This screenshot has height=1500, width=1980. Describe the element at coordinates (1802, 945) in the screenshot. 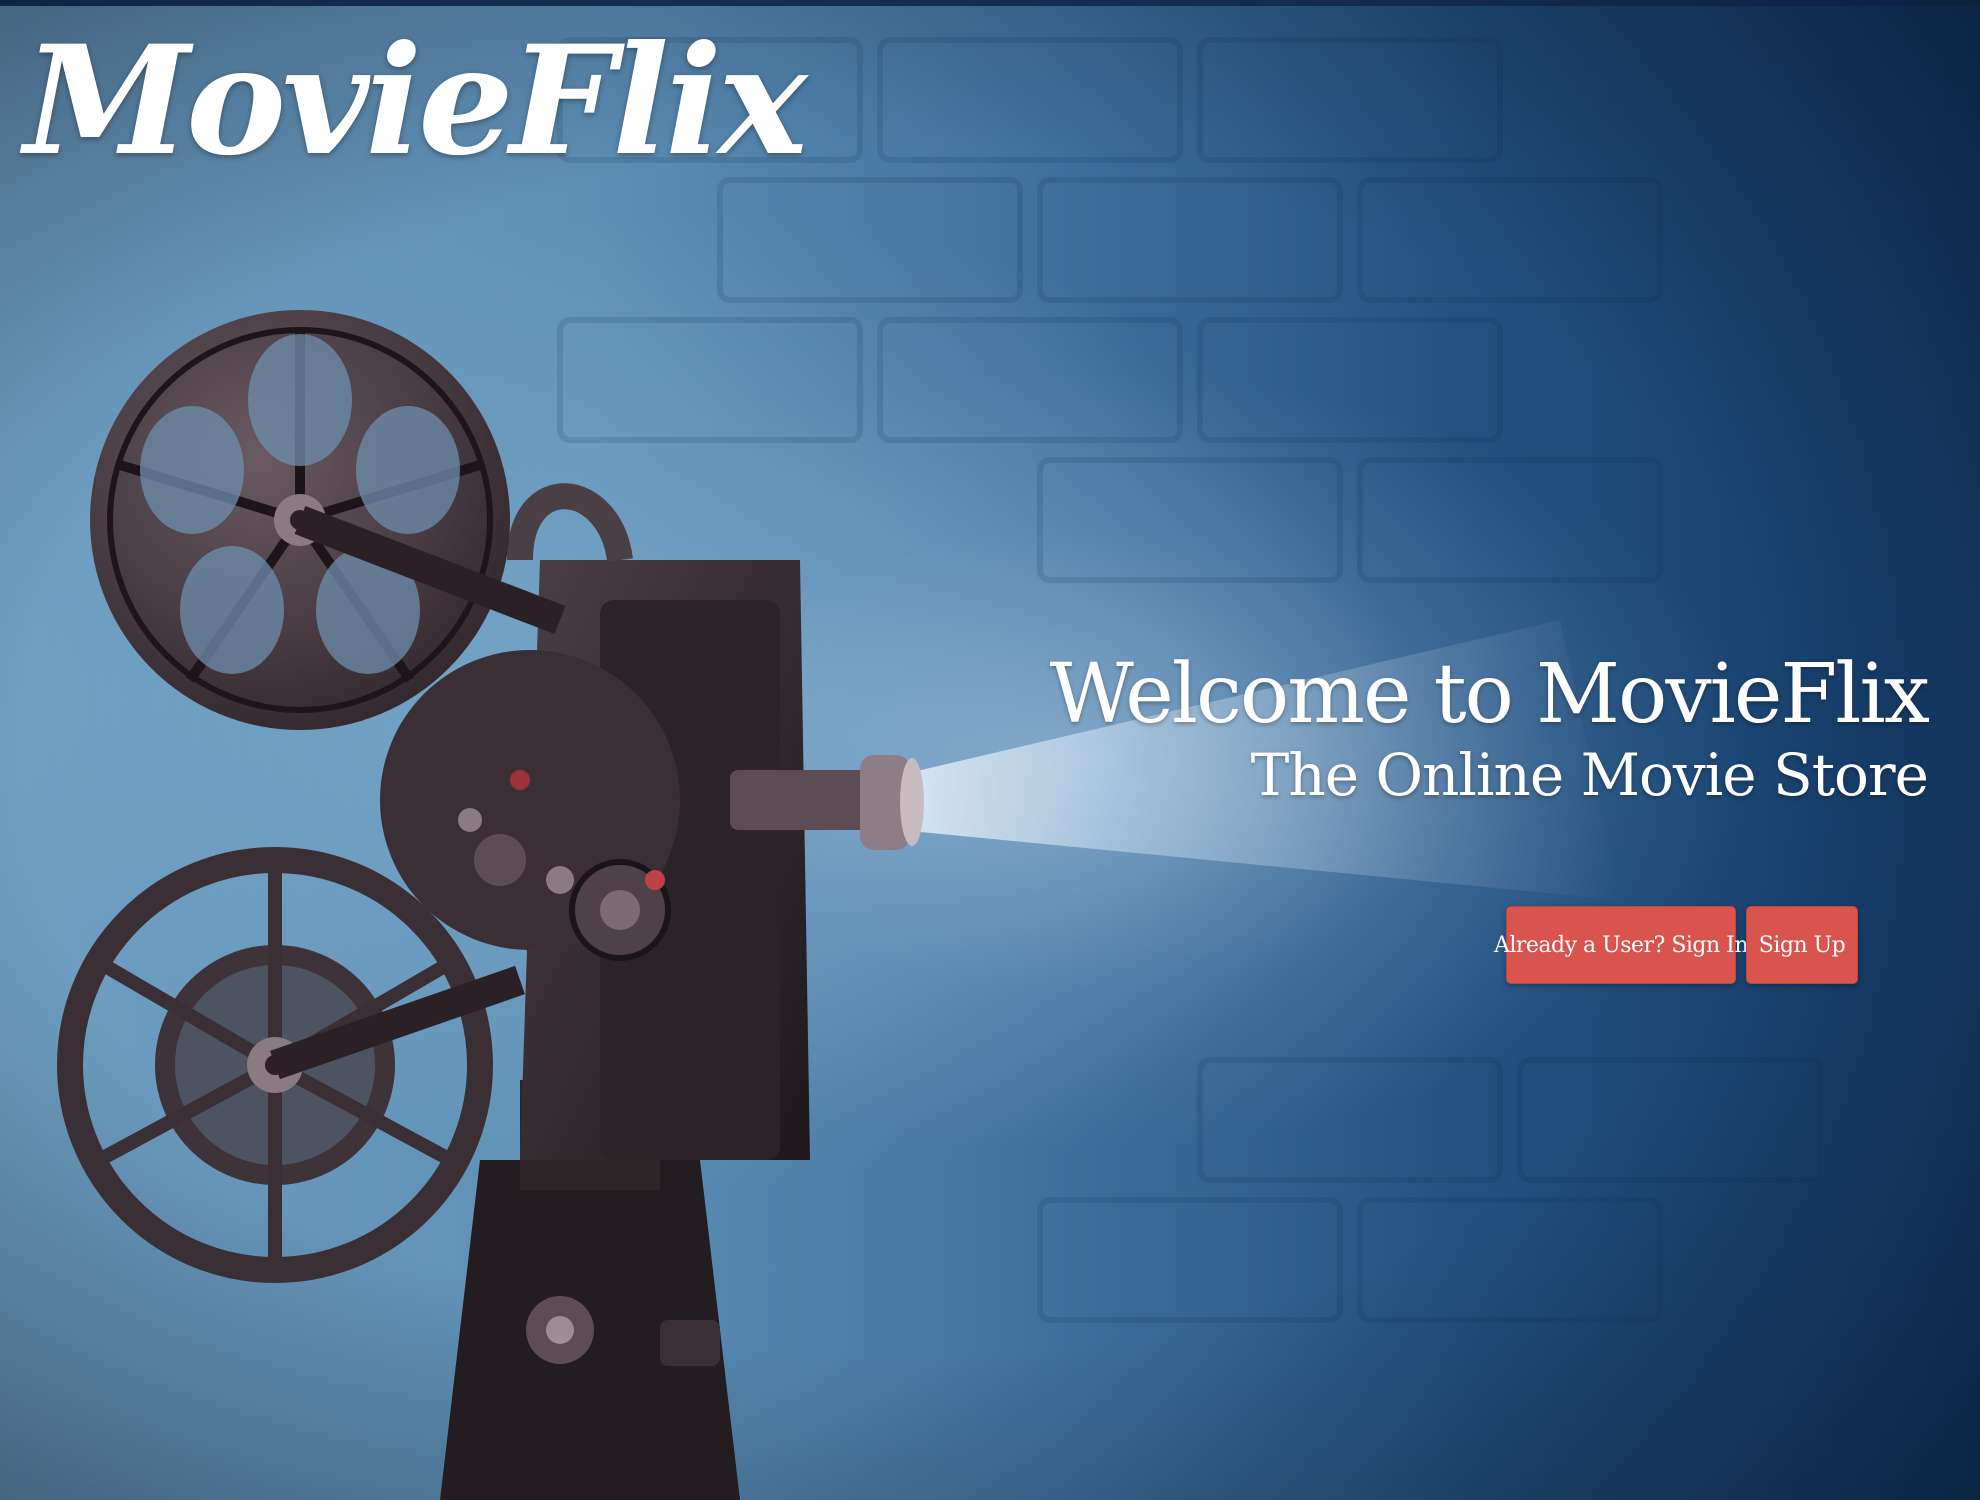

I see `sign-up-button: Sign Up` at that location.